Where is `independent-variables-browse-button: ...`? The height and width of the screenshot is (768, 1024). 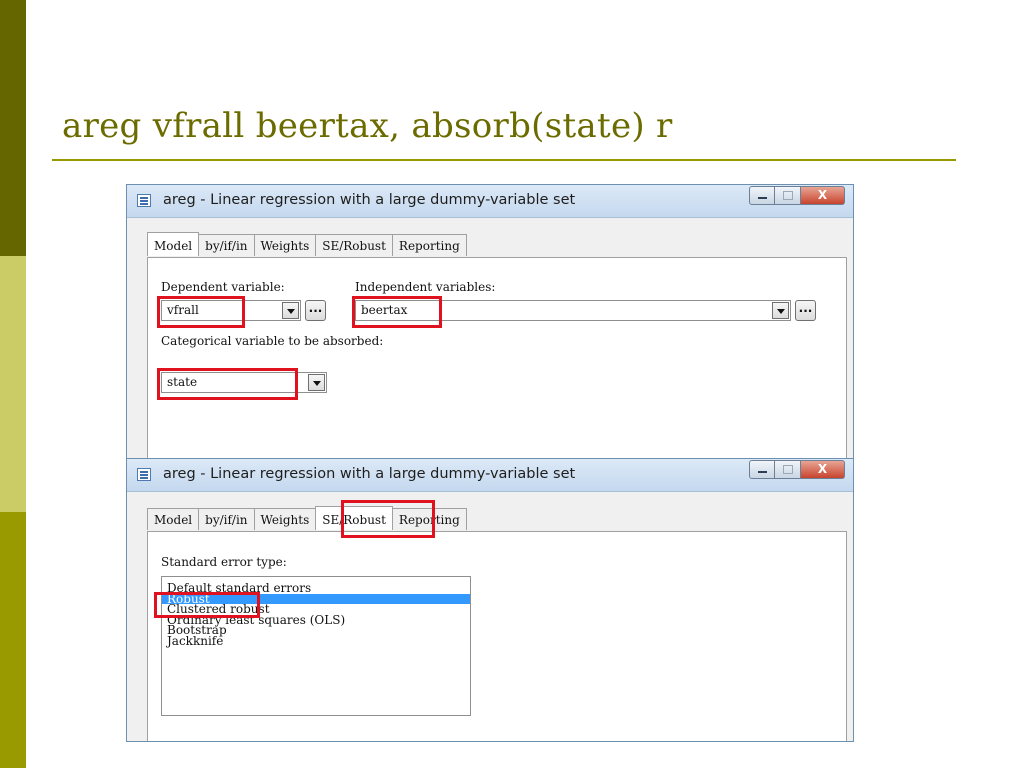
independent-variables-browse-button: ... is located at coordinates (805, 310).